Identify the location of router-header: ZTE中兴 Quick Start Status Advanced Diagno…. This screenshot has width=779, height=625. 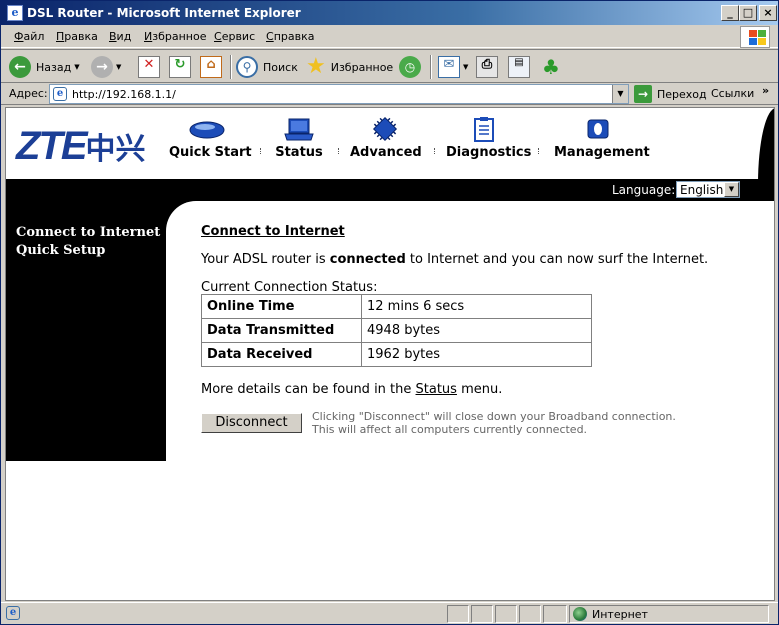
(390, 146).